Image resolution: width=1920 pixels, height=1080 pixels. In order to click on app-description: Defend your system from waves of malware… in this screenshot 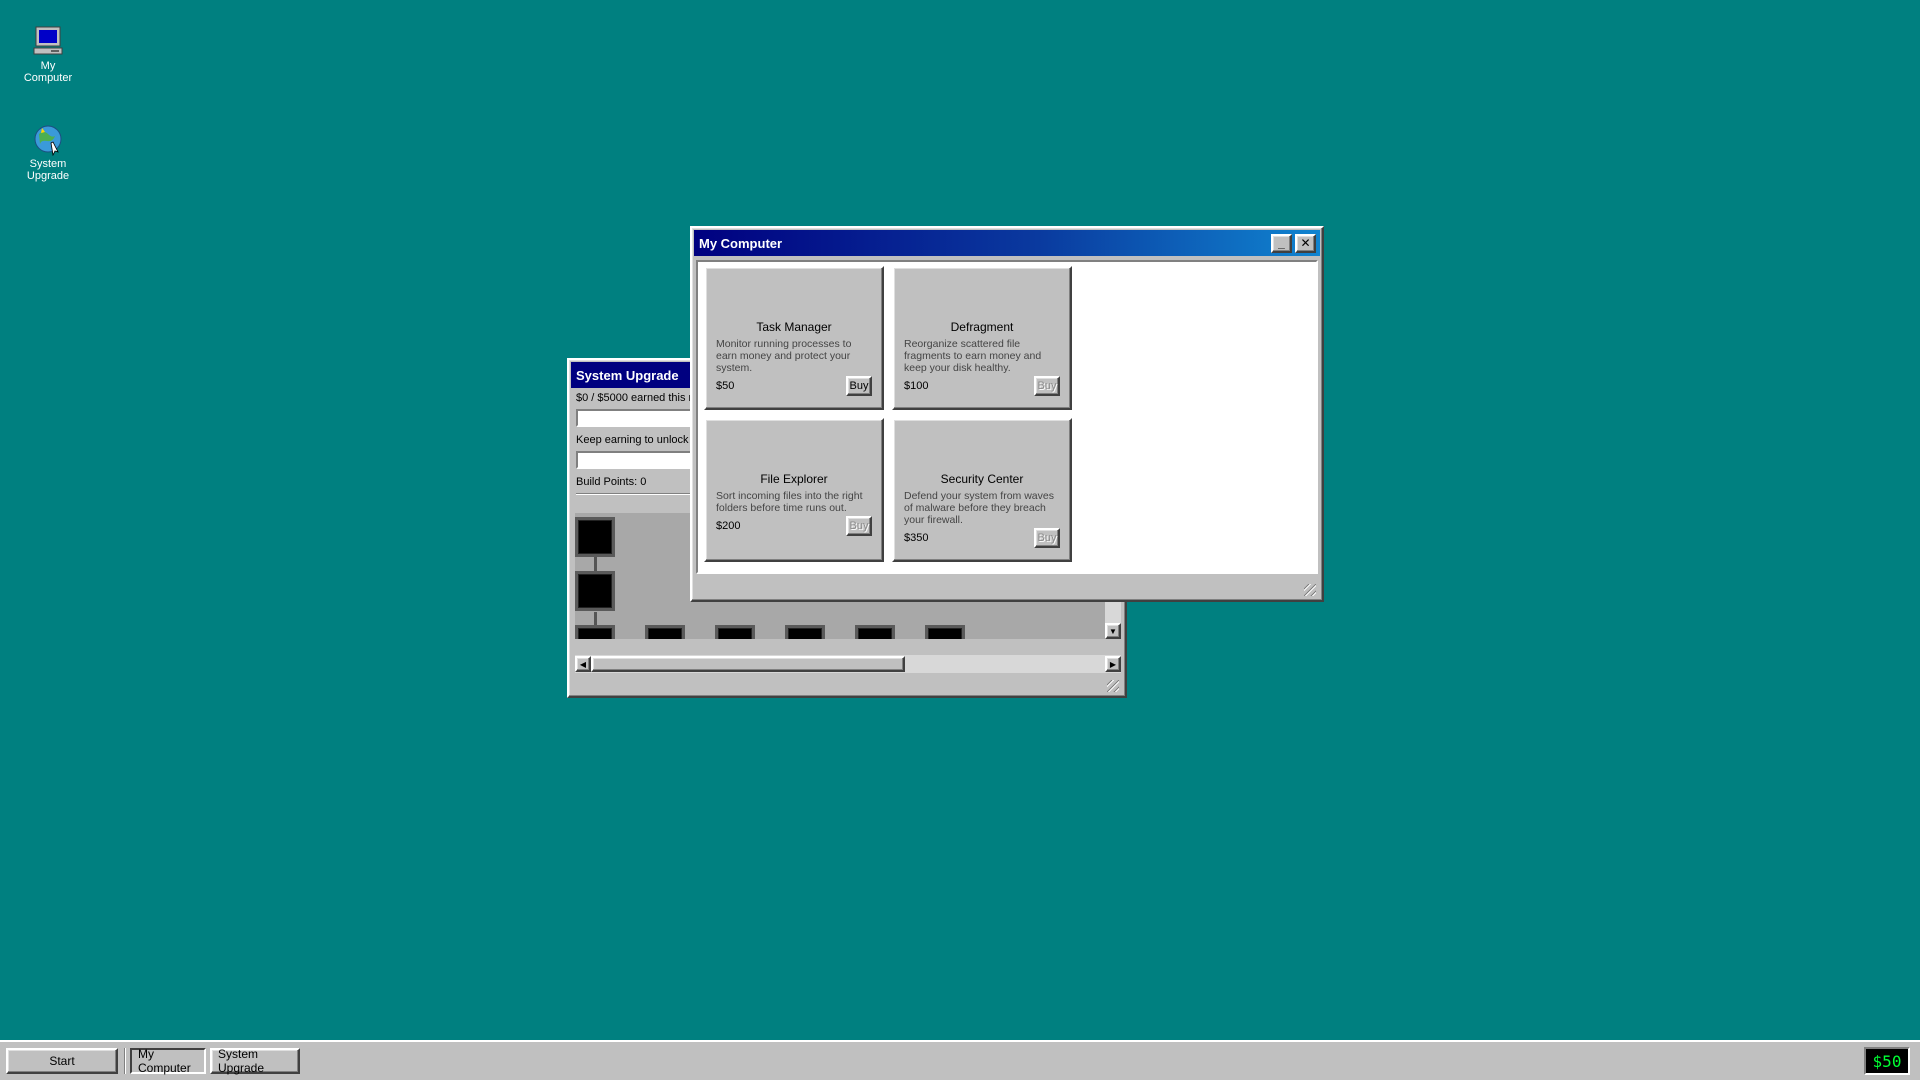, I will do `click(979, 508)`.